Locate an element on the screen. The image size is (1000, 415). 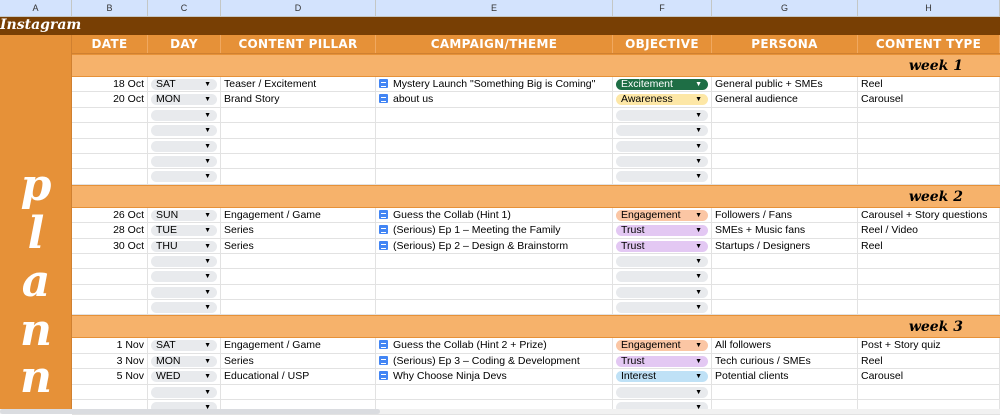
day-dropdown: WED ▼ is located at coordinates (184, 377).